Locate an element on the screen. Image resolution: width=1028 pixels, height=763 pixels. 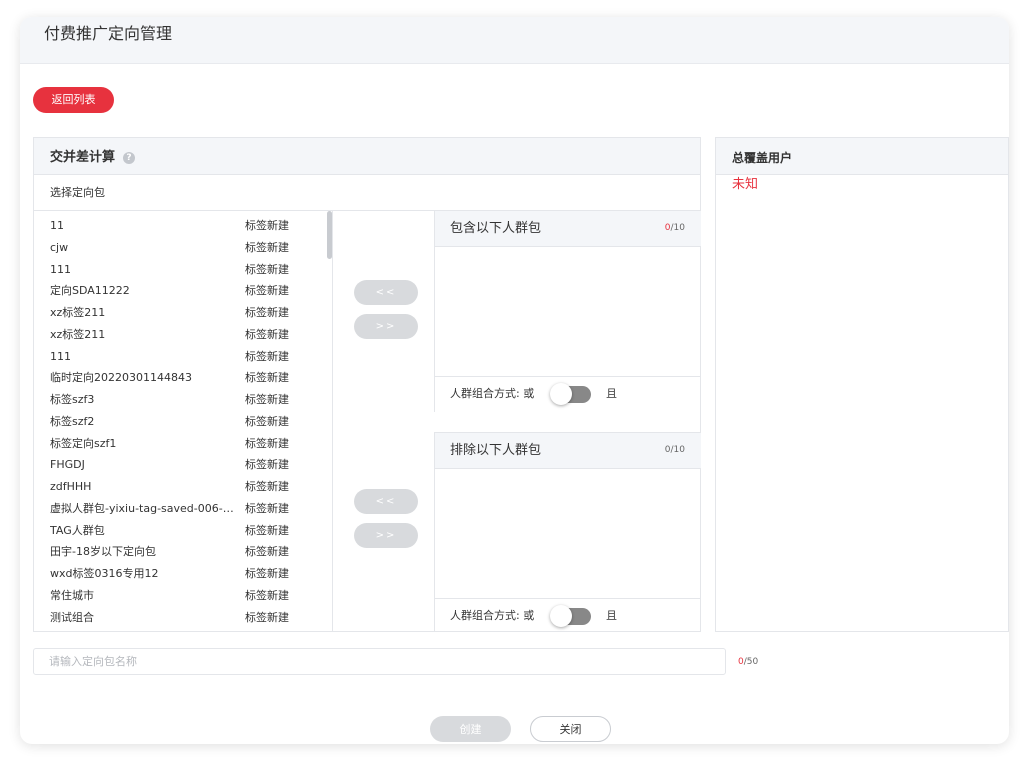
list-item: 标签szf2 标签新建 is located at coordinates (183, 422).